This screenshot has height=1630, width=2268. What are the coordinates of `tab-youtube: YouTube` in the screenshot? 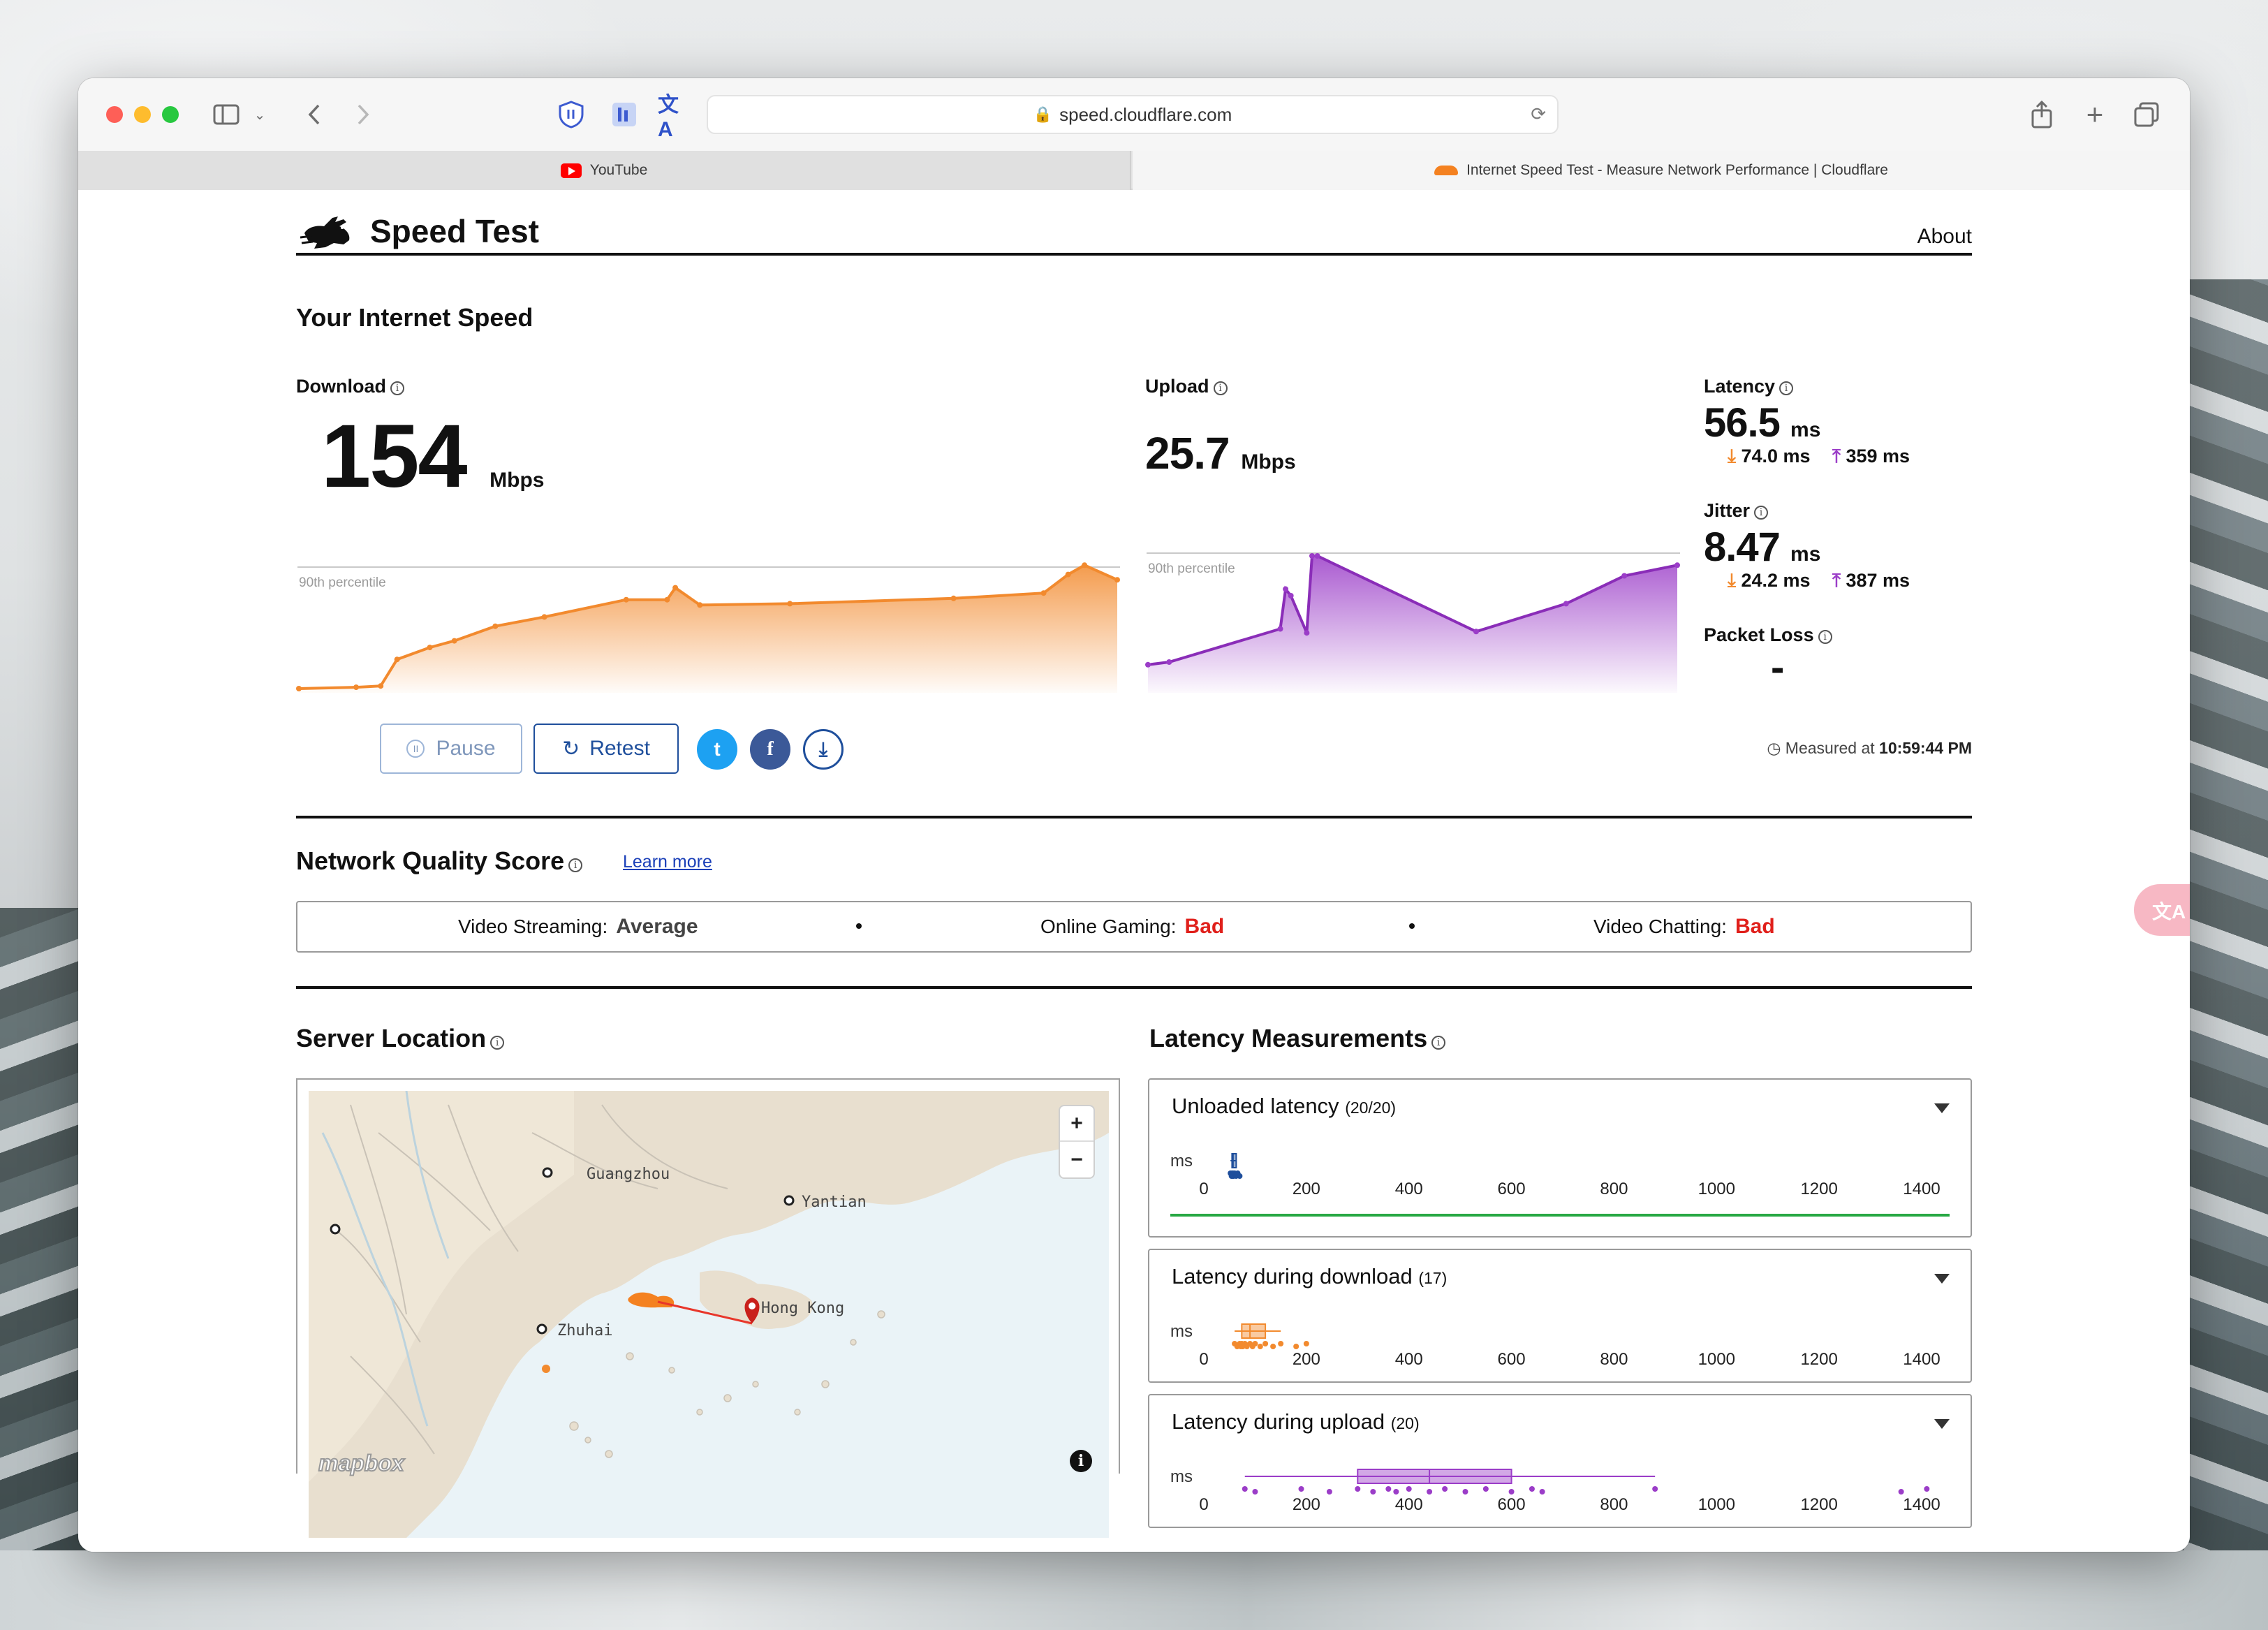 It's located at (604, 170).